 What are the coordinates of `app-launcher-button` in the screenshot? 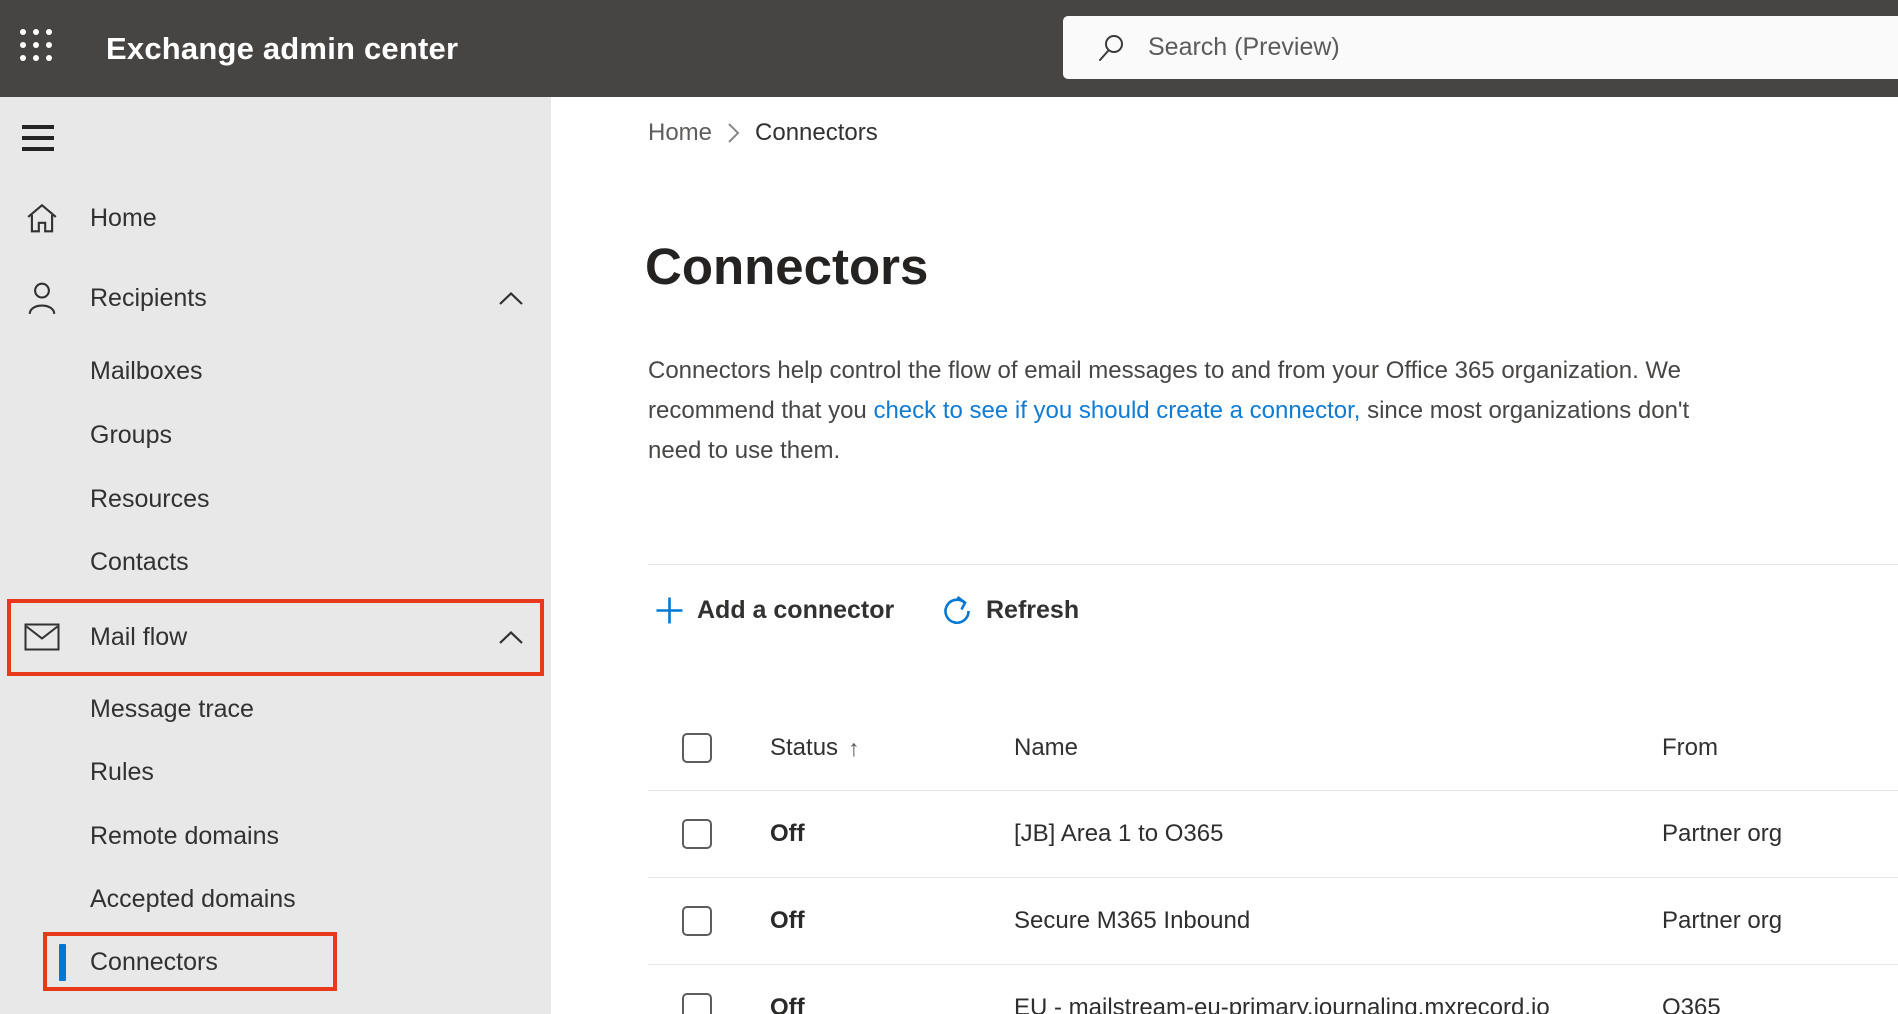 It's located at (38, 47).